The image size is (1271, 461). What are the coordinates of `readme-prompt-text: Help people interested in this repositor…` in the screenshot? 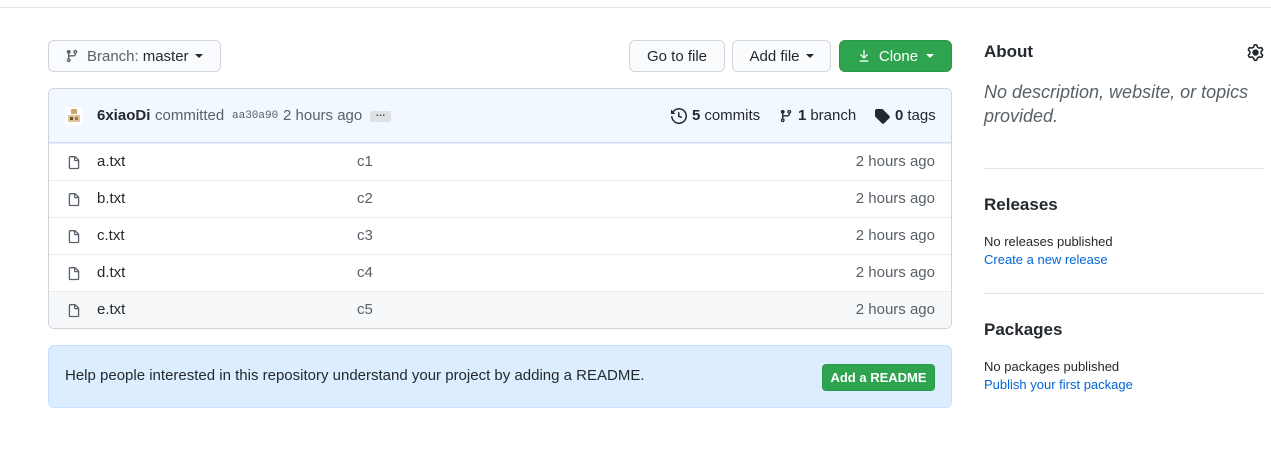 It's located at (355, 375).